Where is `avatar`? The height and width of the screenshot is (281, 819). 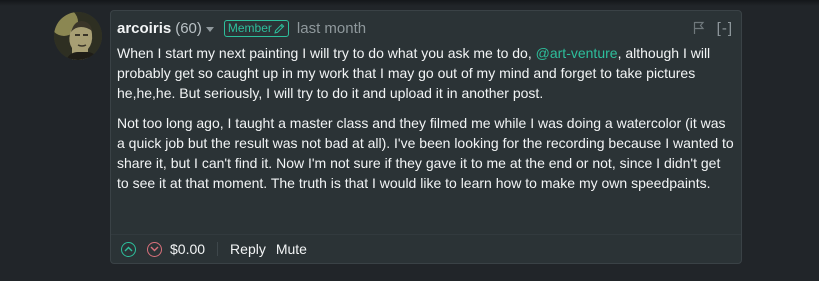 avatar is located at coordinates (78, 36).